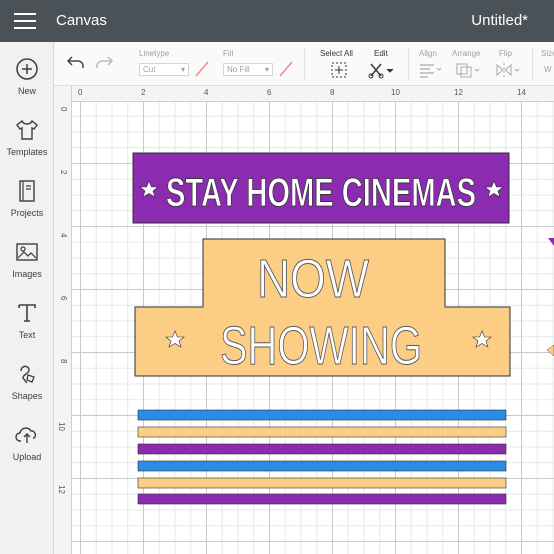 This screenshot has width=554, height=554. I want to click on sign-line-showing: SHOWING, so click(321, 346).